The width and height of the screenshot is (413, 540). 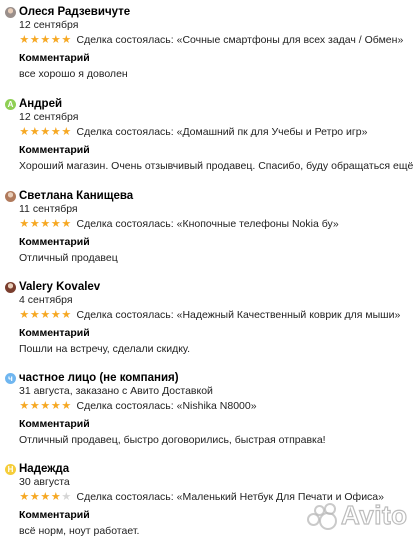 What do you see at coordinates (105, 349) in the screenshot?
I see `comment-text: Пошли на встречу, сделали скидку.` at bounding box center [105, 349].